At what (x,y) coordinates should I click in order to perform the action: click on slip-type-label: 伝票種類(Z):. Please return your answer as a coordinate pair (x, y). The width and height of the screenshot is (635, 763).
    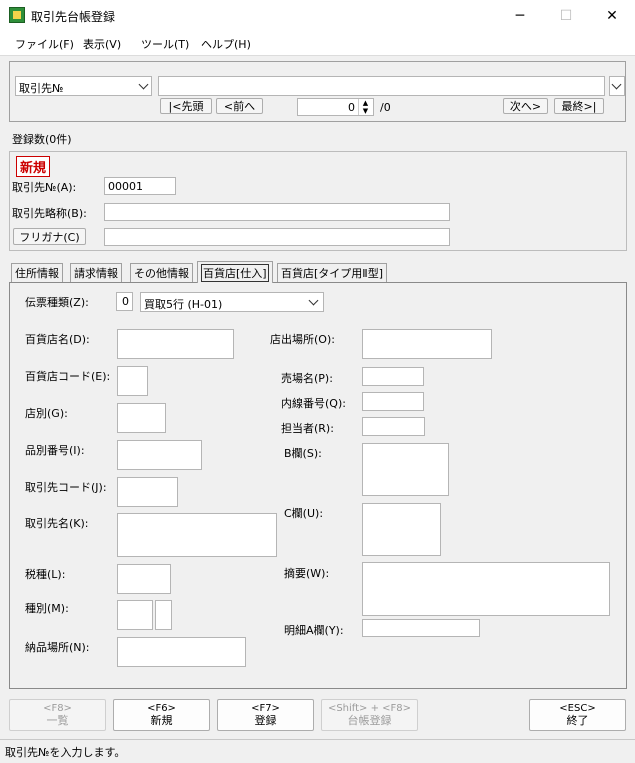
    Looking at the image, I should click on (57, 302).